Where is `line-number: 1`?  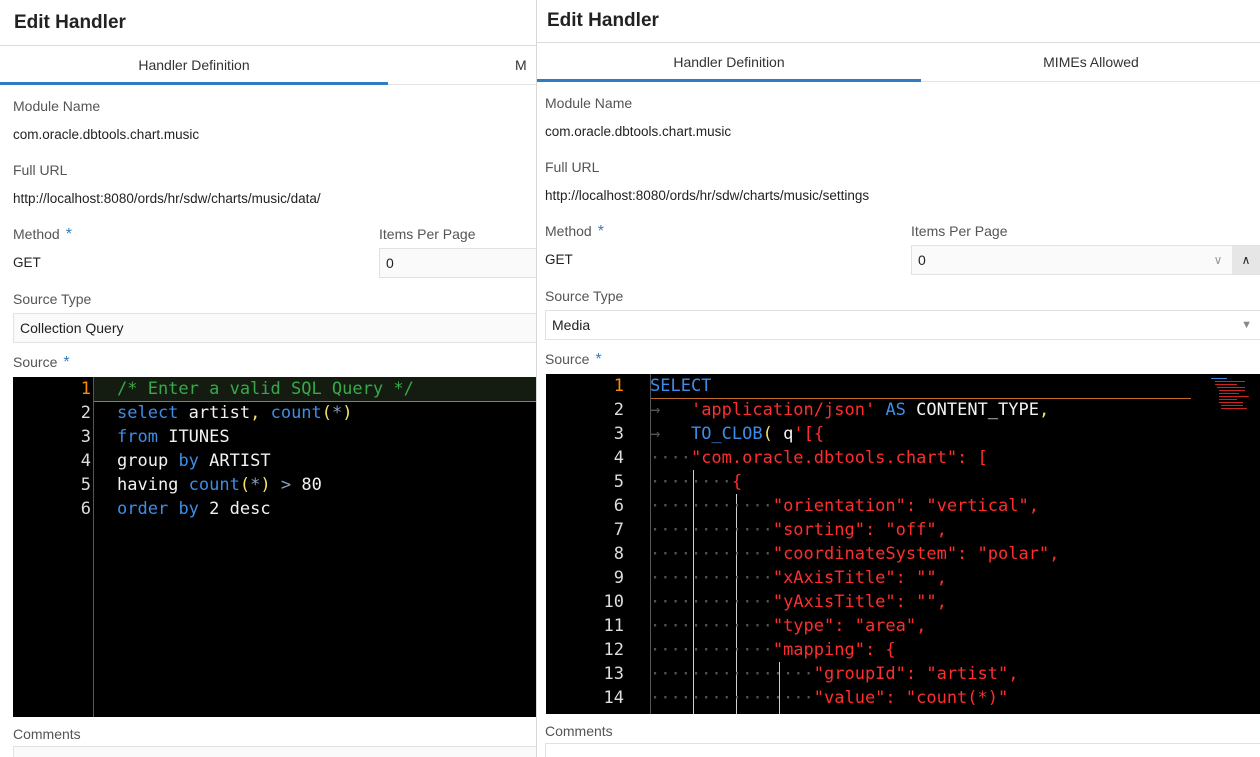
line-number: 1 is located at coordinates (85, 389).